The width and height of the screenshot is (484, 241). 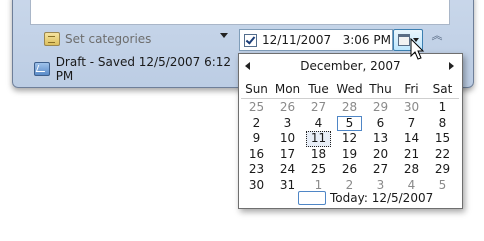 What do you see at coordinates (442, 89) in the screenshot?
I see `weekday-label: Sat` at bounding box center [442, 89].